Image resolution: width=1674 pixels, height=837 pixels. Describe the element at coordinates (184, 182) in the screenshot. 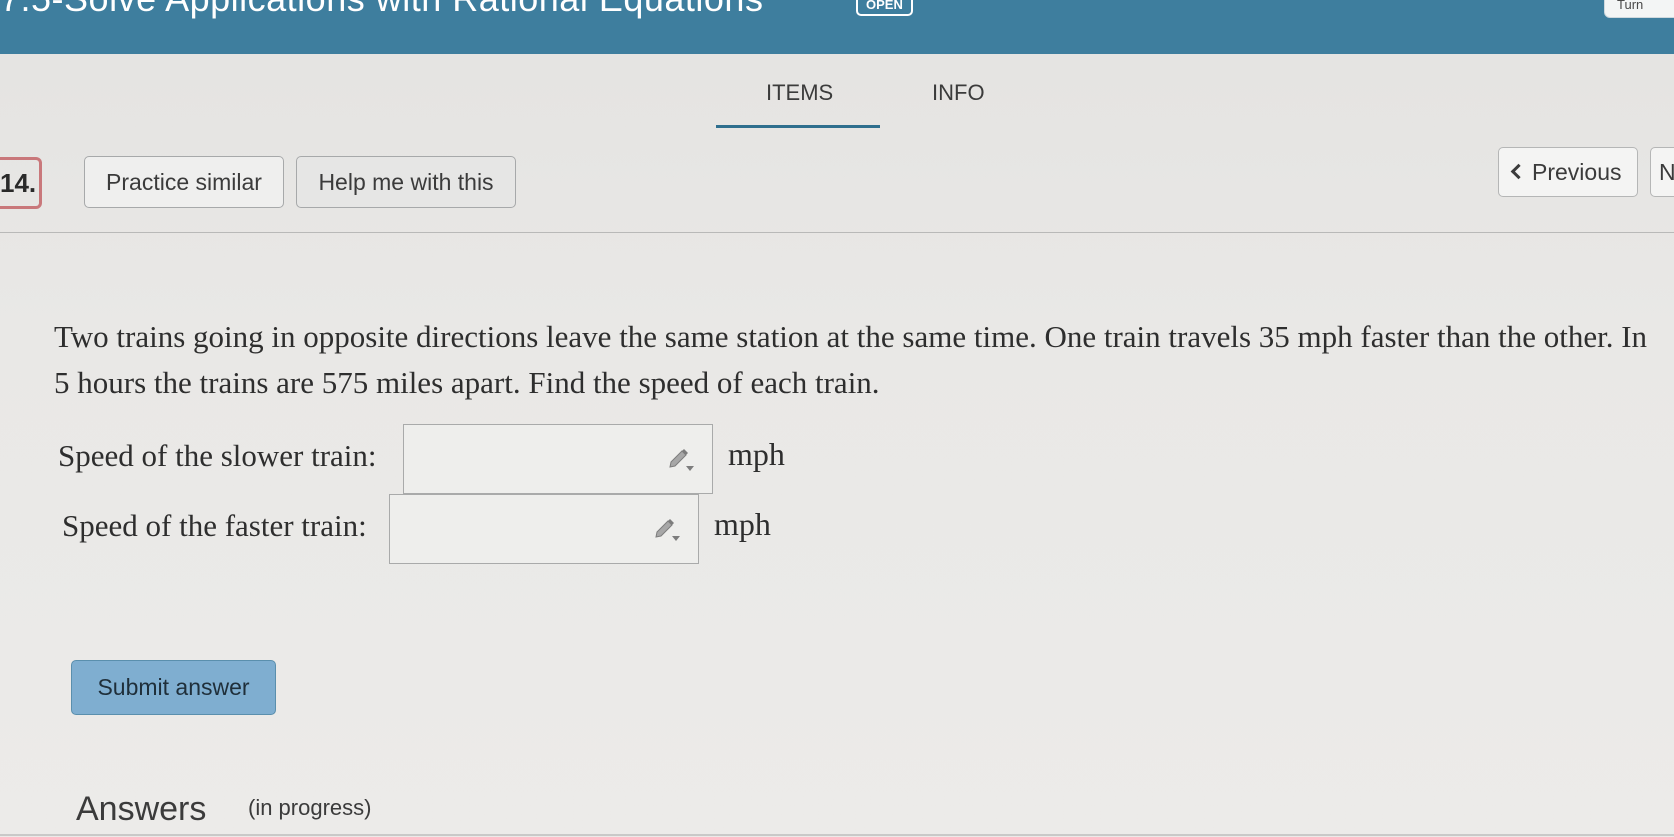

I see `practice-similar-button: Practice similar` at that location.